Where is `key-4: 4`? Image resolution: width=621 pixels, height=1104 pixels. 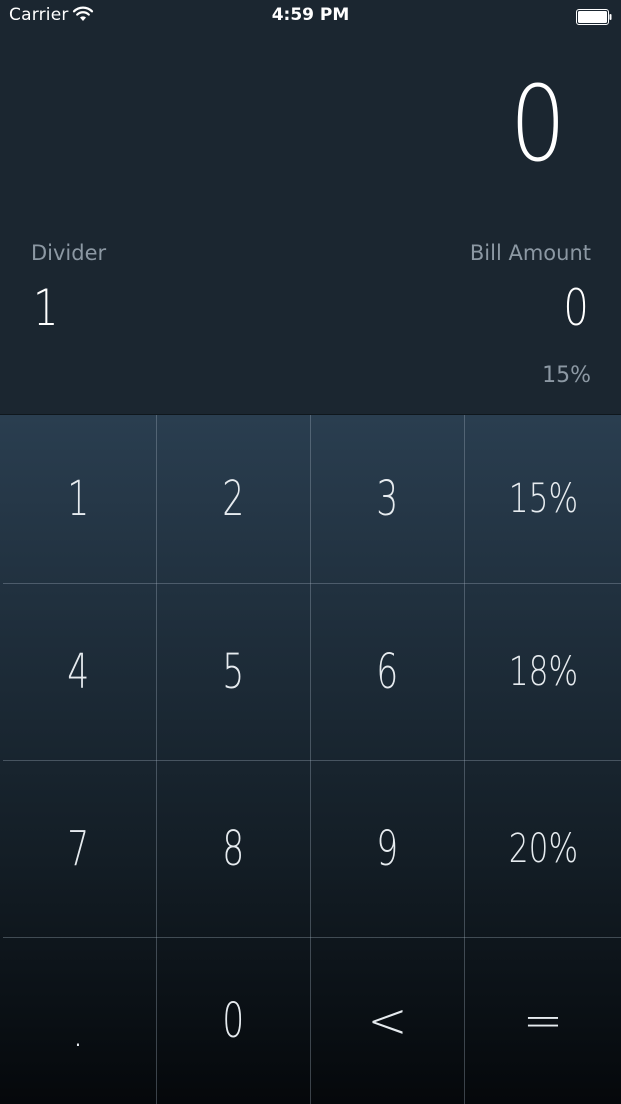 key-4: 4 is located at coordinates (78, 672).